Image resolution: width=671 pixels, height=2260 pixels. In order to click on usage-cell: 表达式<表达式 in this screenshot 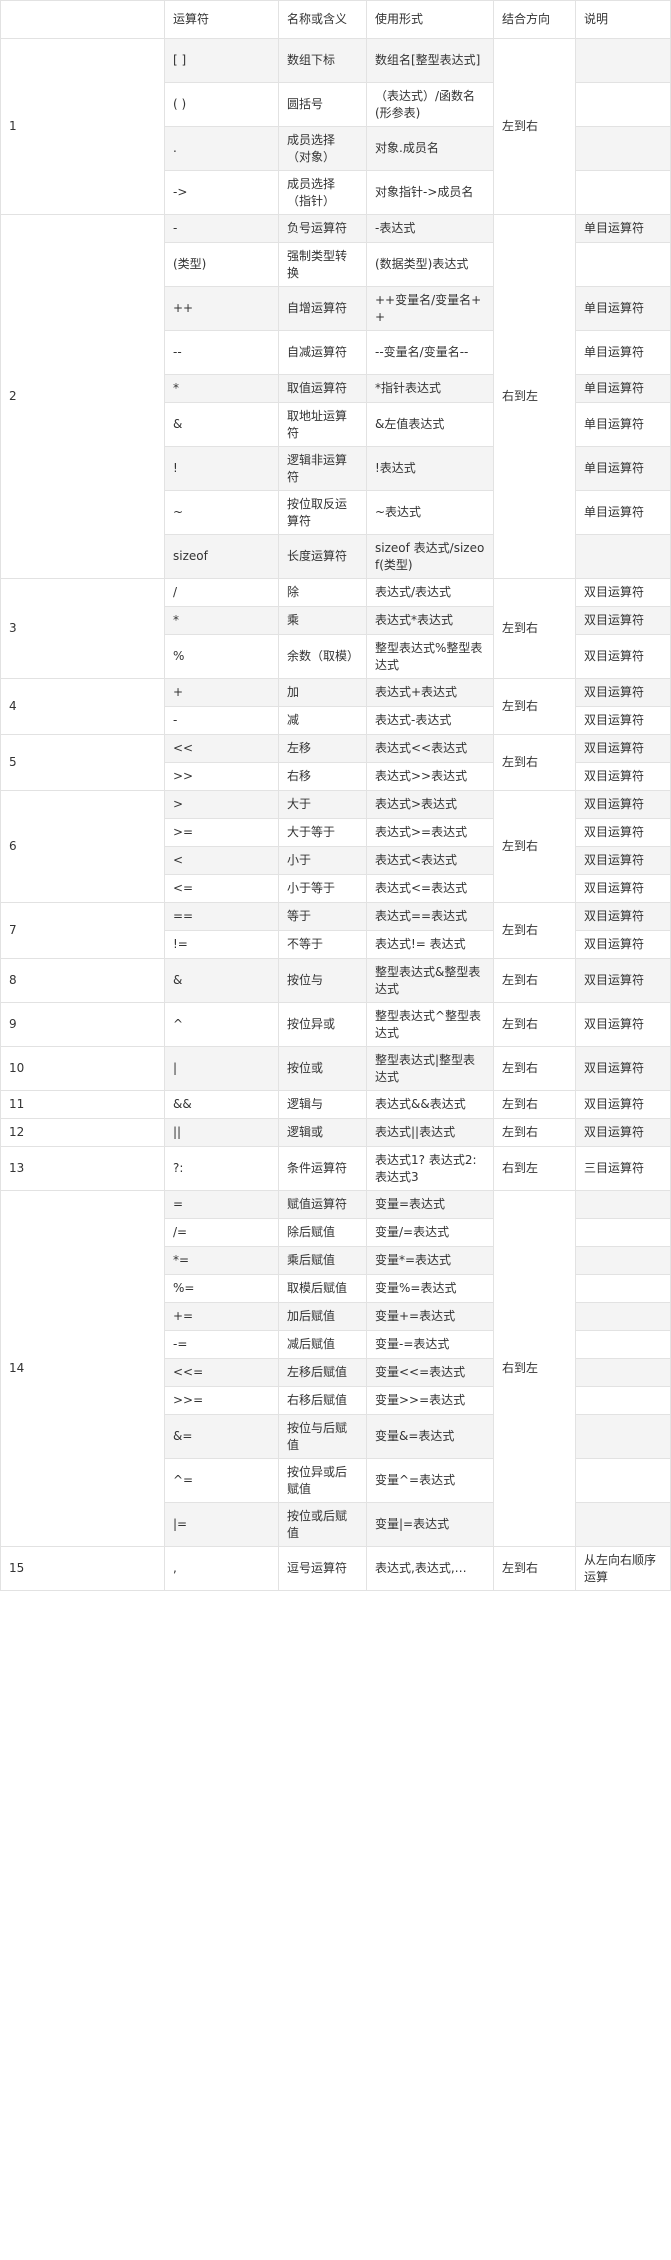, I will do `click(430, 860)`.